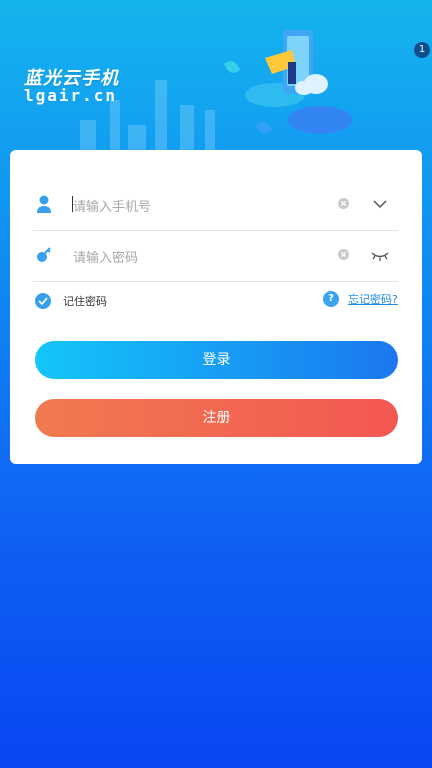 This screenshot has width=432, height=768. What do you see at coordinates (215, 205) in the screenshot?
I see `phone-row: 请输入手机号` at bounding box center [215, 205].